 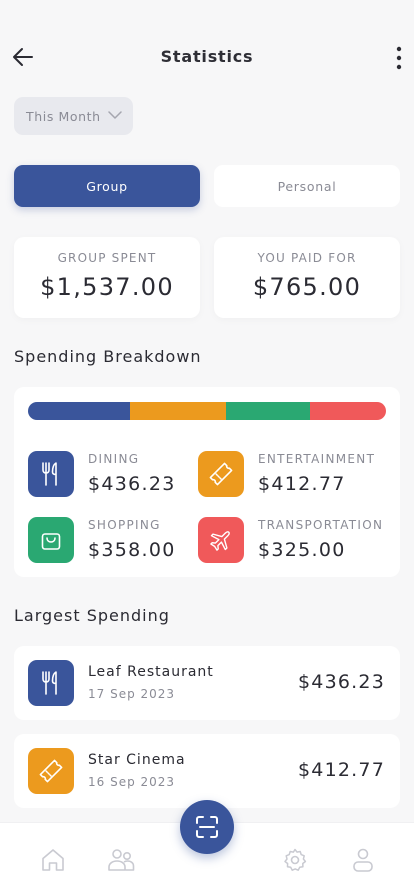 I want to click on spending-item-name: Star Cinema, so click(x=137, y=760).